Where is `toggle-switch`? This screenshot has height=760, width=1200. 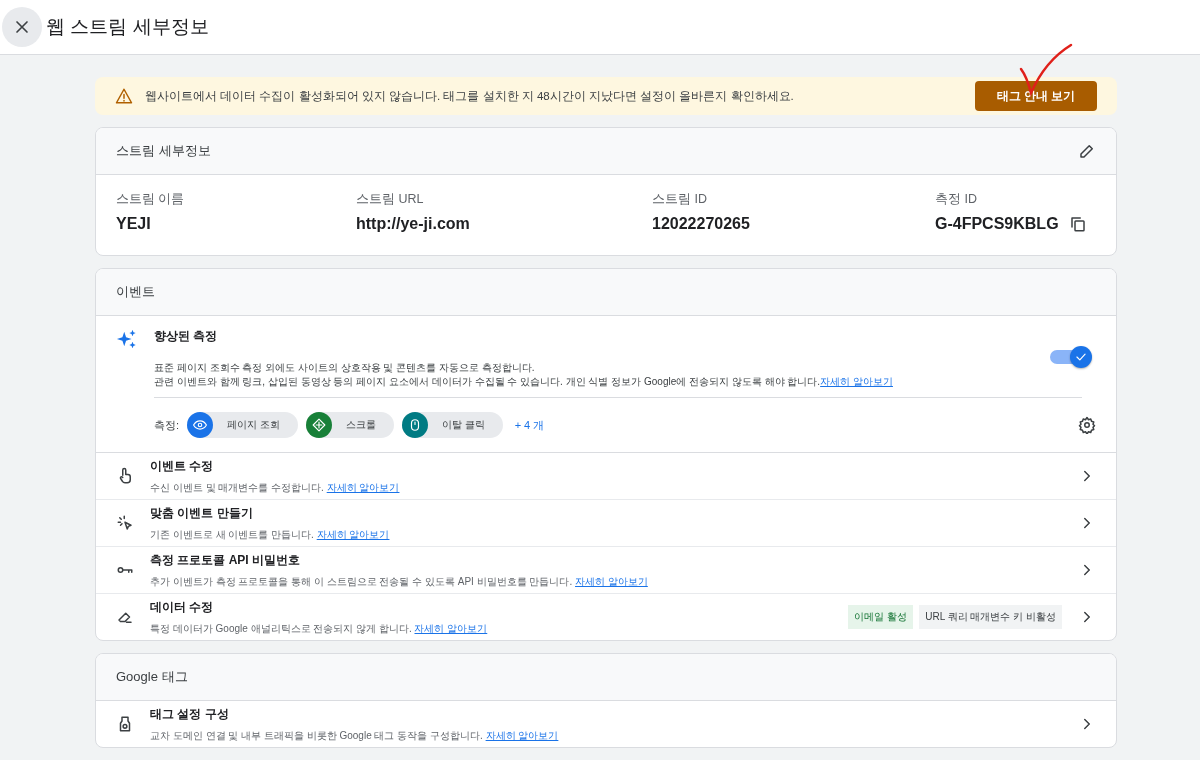 toggle-switch is located at coordinates (1071, 357).